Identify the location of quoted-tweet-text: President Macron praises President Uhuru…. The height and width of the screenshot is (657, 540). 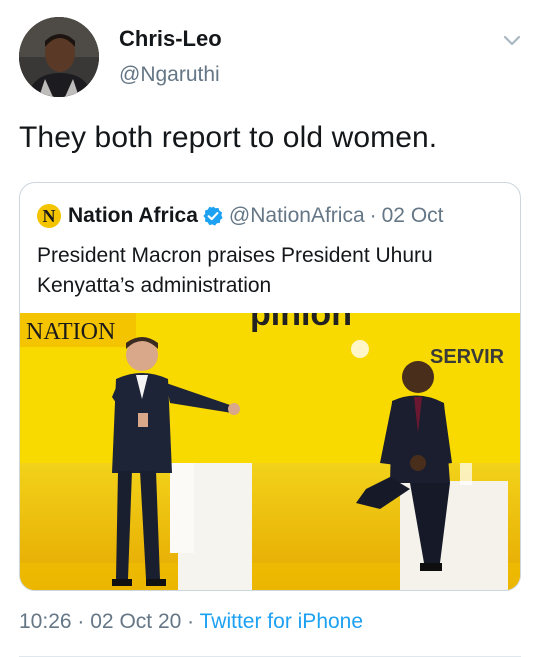
(235, 270).